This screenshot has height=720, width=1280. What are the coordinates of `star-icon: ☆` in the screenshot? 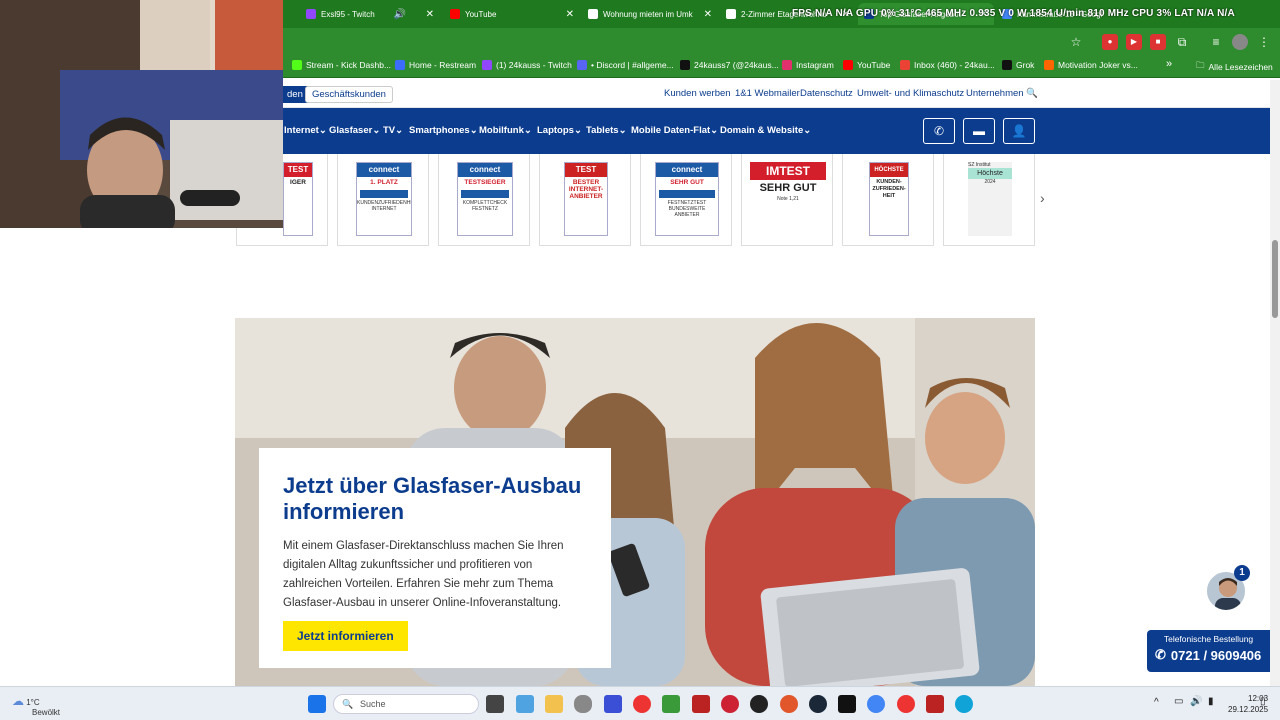 It's located at (1076, 42).